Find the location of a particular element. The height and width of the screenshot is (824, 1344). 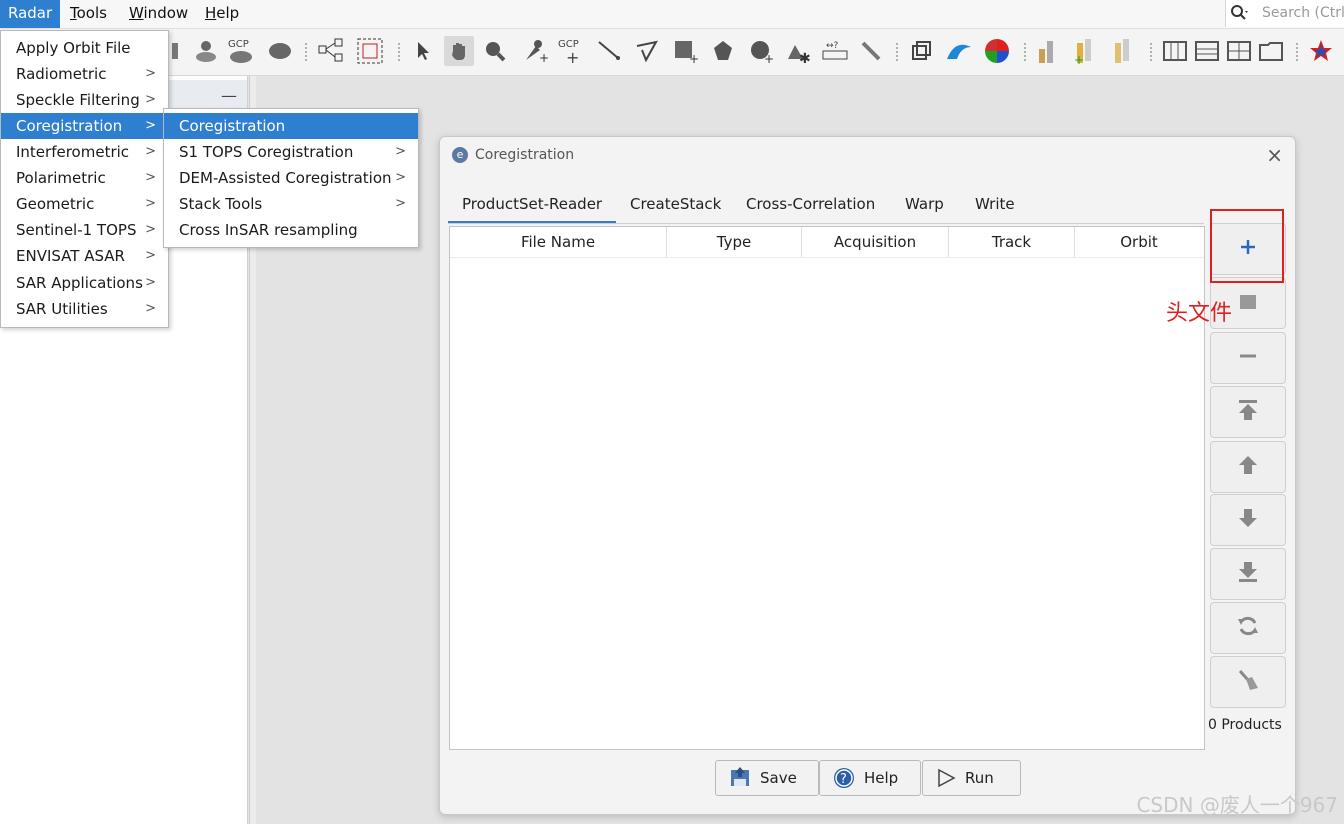

help-button: ? Help is located at coordinates (870, 778).